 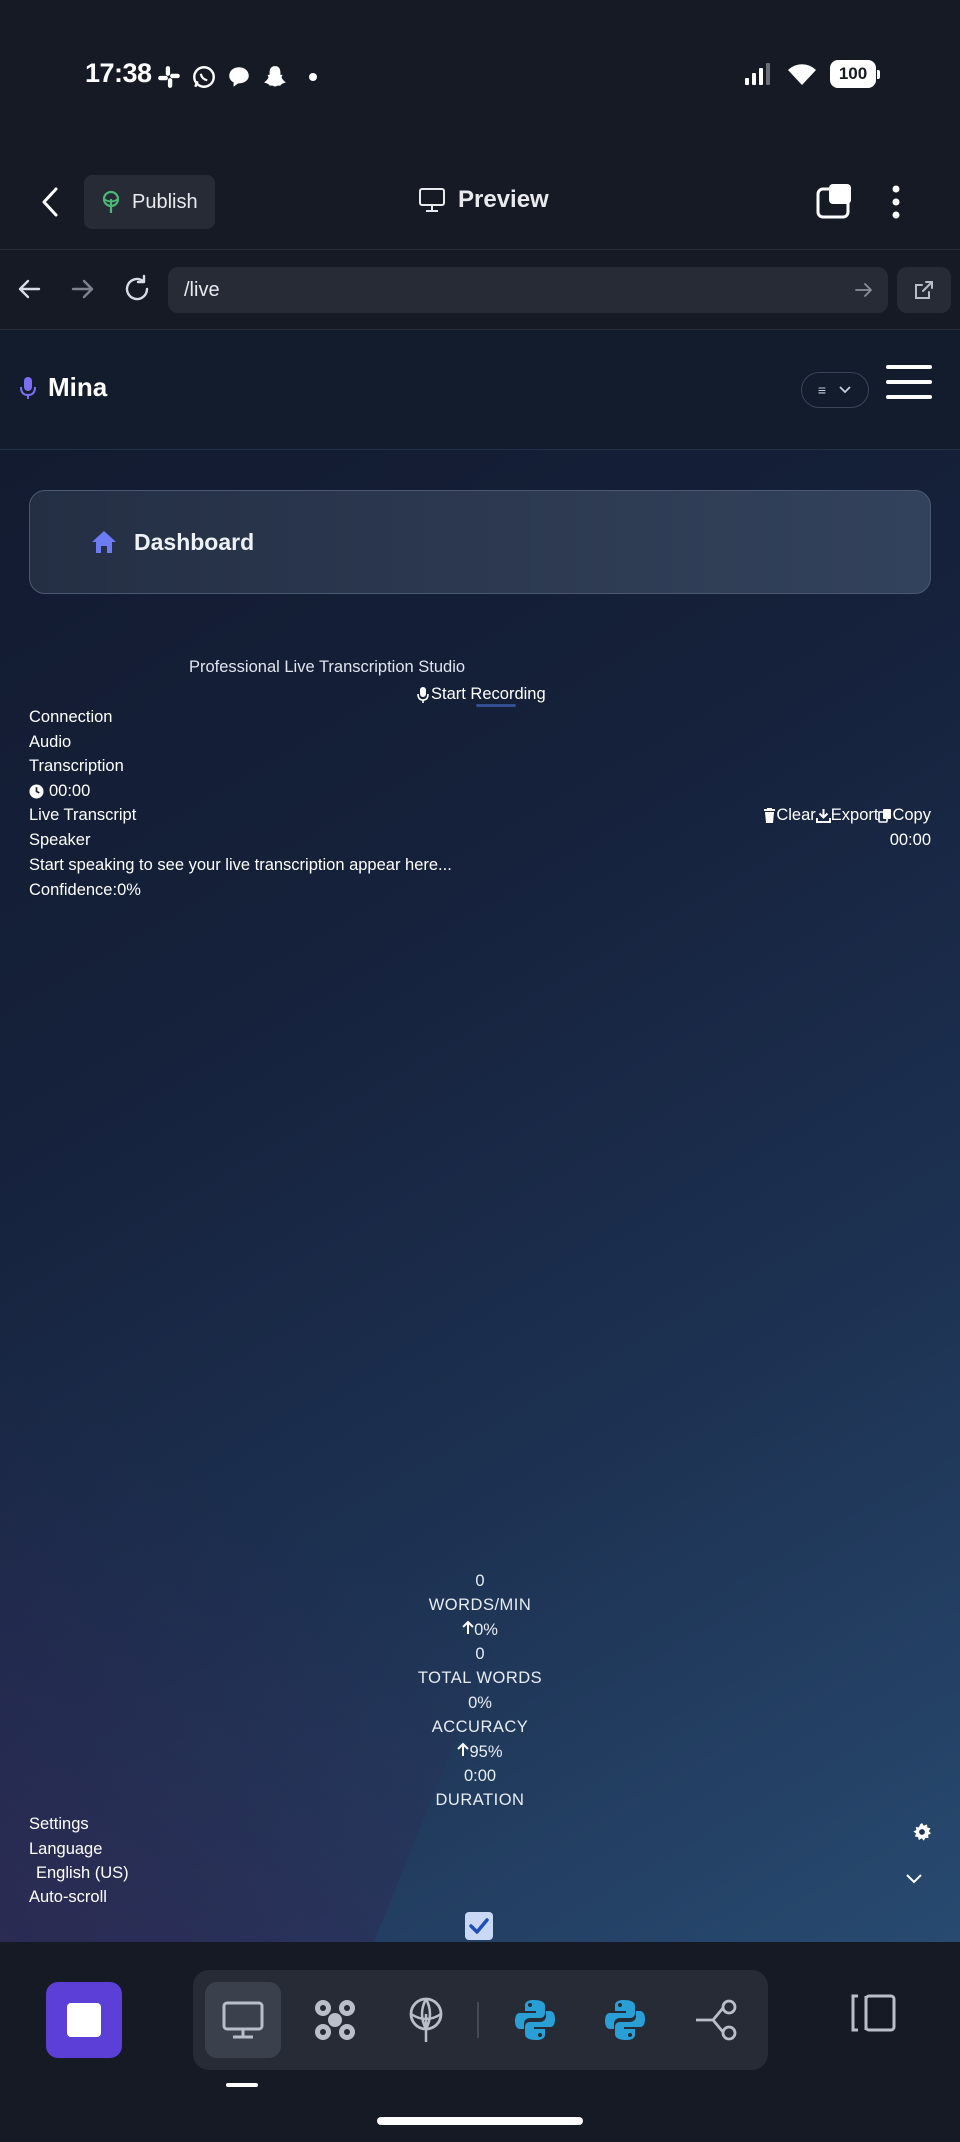 What do you see at coordinates (111, 201) in the screenshot?
I see `publish-icon` at bounding box center [111, 201].